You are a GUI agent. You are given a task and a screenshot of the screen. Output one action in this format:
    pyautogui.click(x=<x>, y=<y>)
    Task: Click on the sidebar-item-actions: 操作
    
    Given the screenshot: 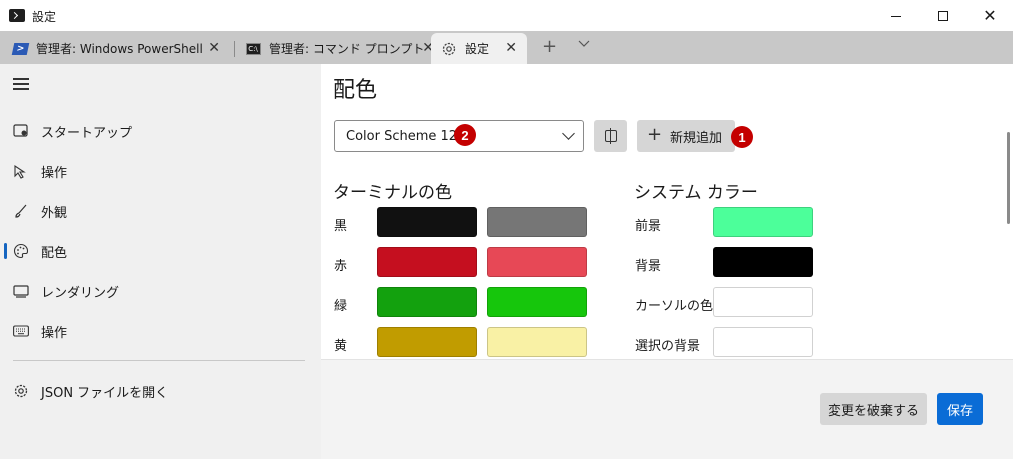 What is the action you would take?
    pyautogui.click(x=160, y=331)
    